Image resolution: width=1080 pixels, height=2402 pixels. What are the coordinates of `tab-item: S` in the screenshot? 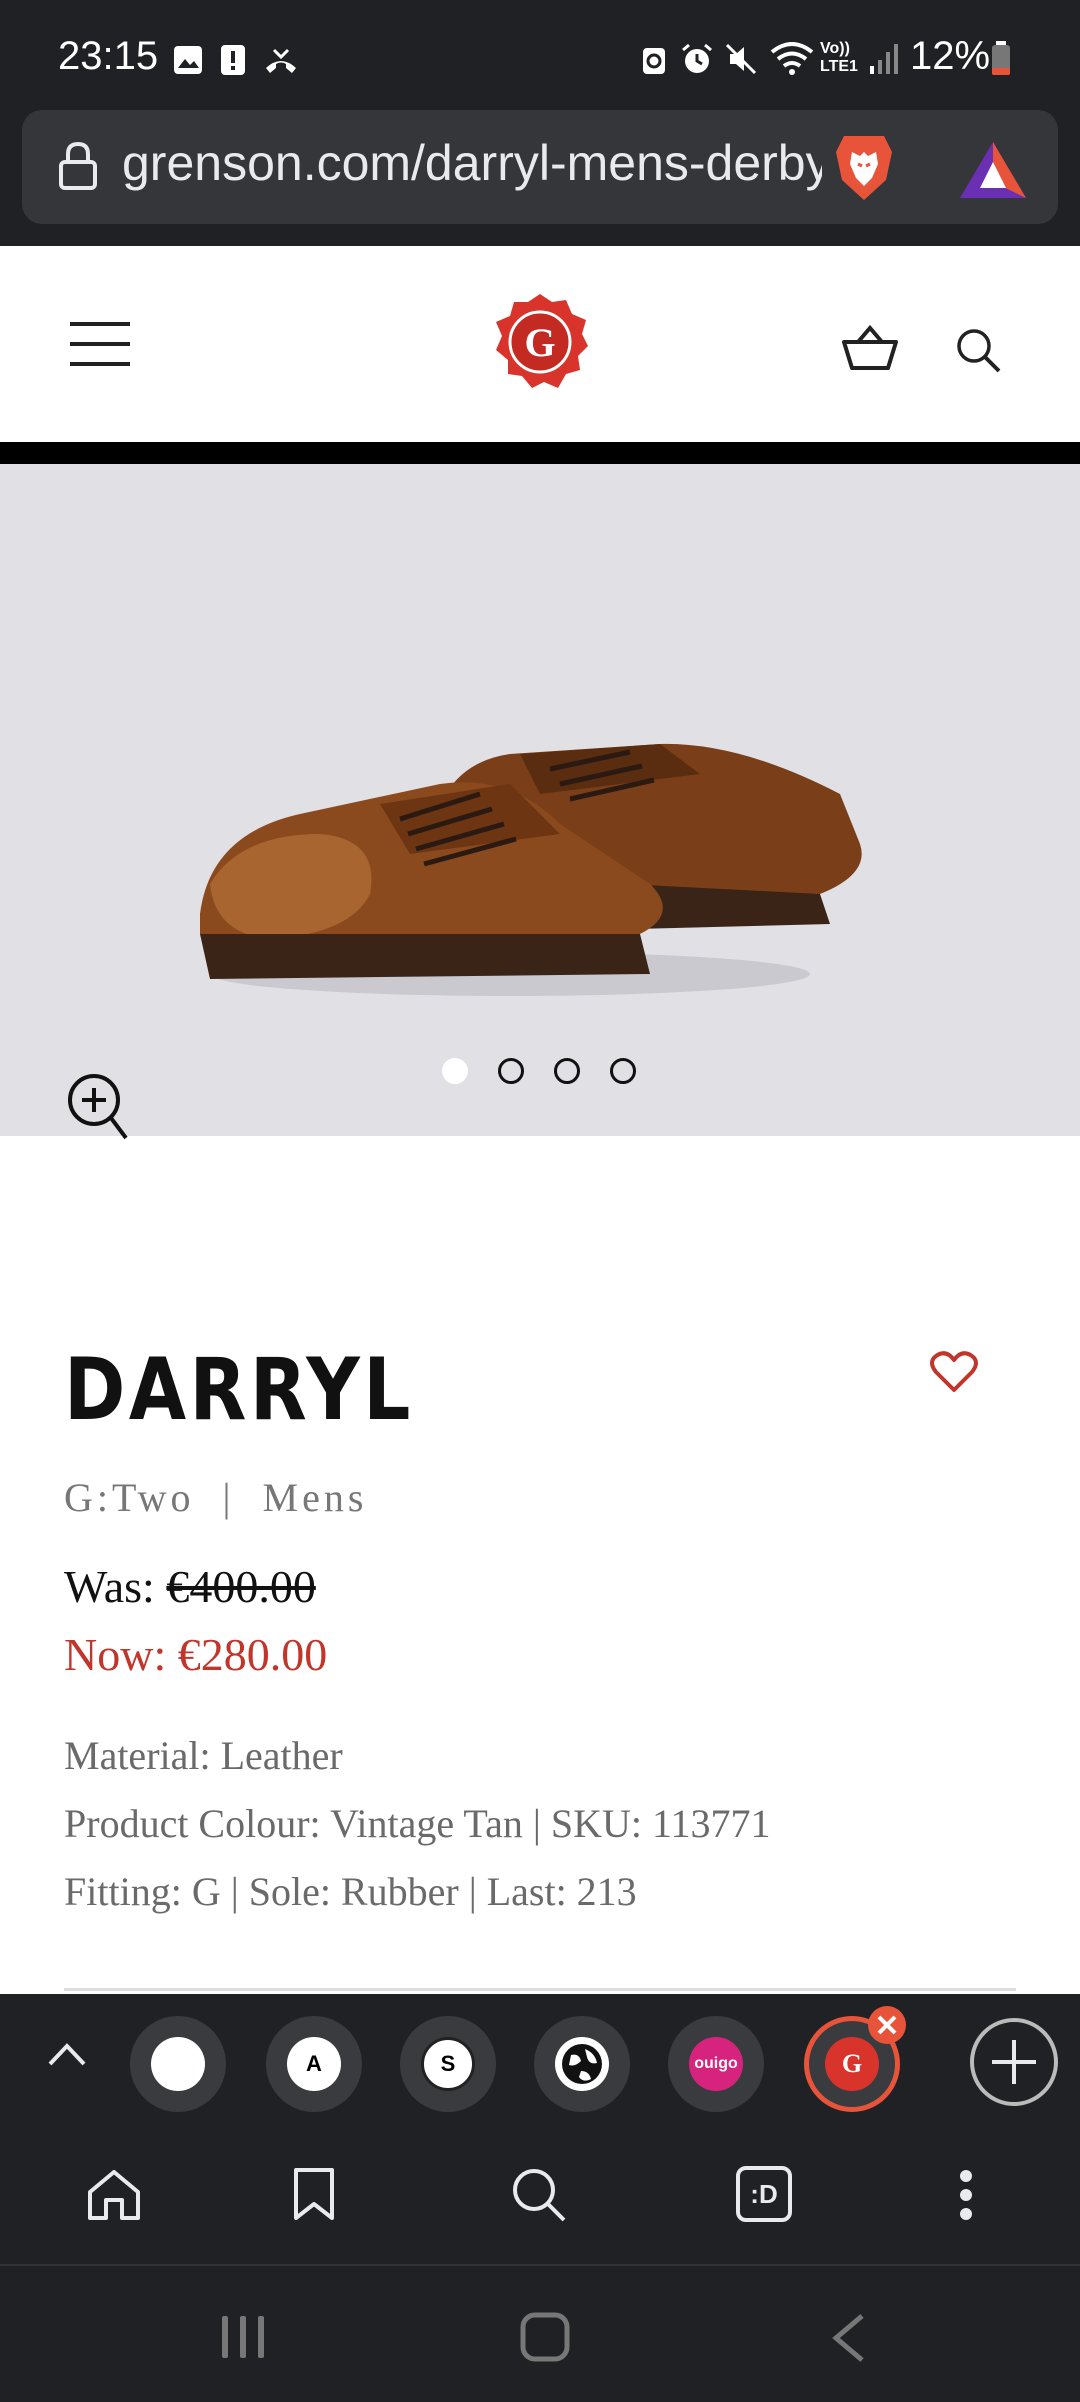 It's located at (448, 2064).